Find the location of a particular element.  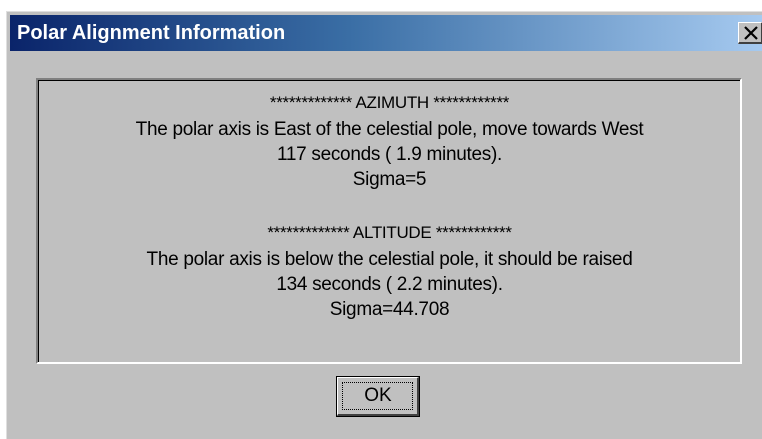

close-icon is located at coordinates (751, 33).